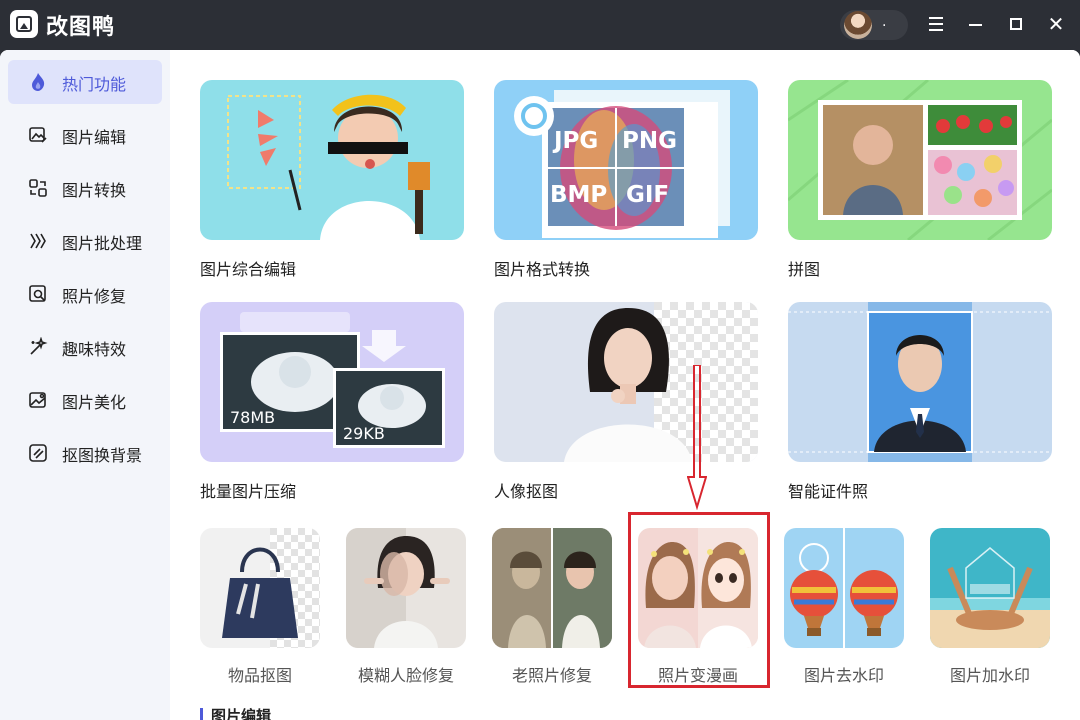  Describe the element at coordinates (551, 675) in the screenshot. I see `feature-label: 老照片修复` at that location.